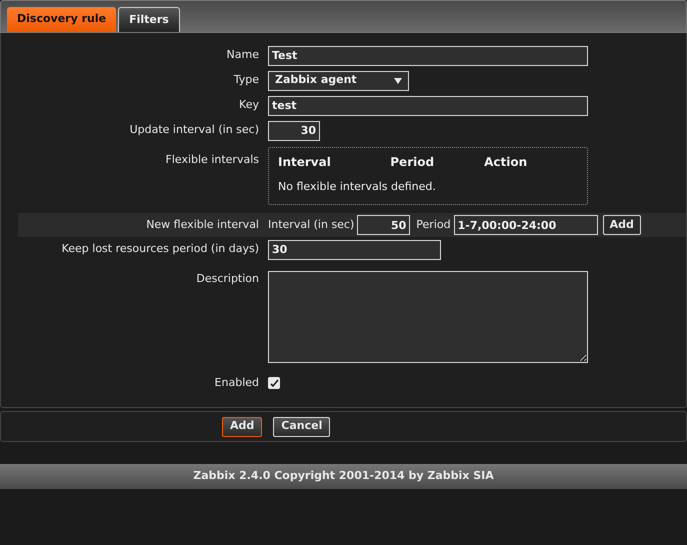  What do you see at coordinates (383, 225) in the screenshot?
I see `interval-field: 50` at bounding box center [383, 225].